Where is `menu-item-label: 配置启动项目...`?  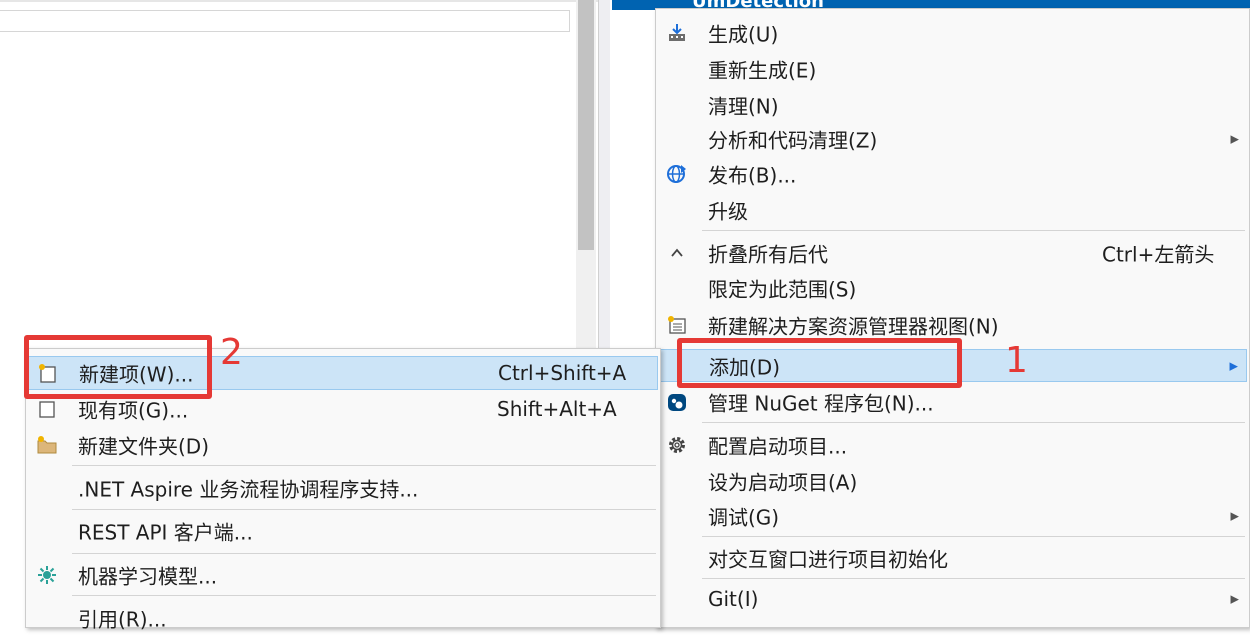
menu-item-label: 配置启动项目... is located at coordinates (778, 446).